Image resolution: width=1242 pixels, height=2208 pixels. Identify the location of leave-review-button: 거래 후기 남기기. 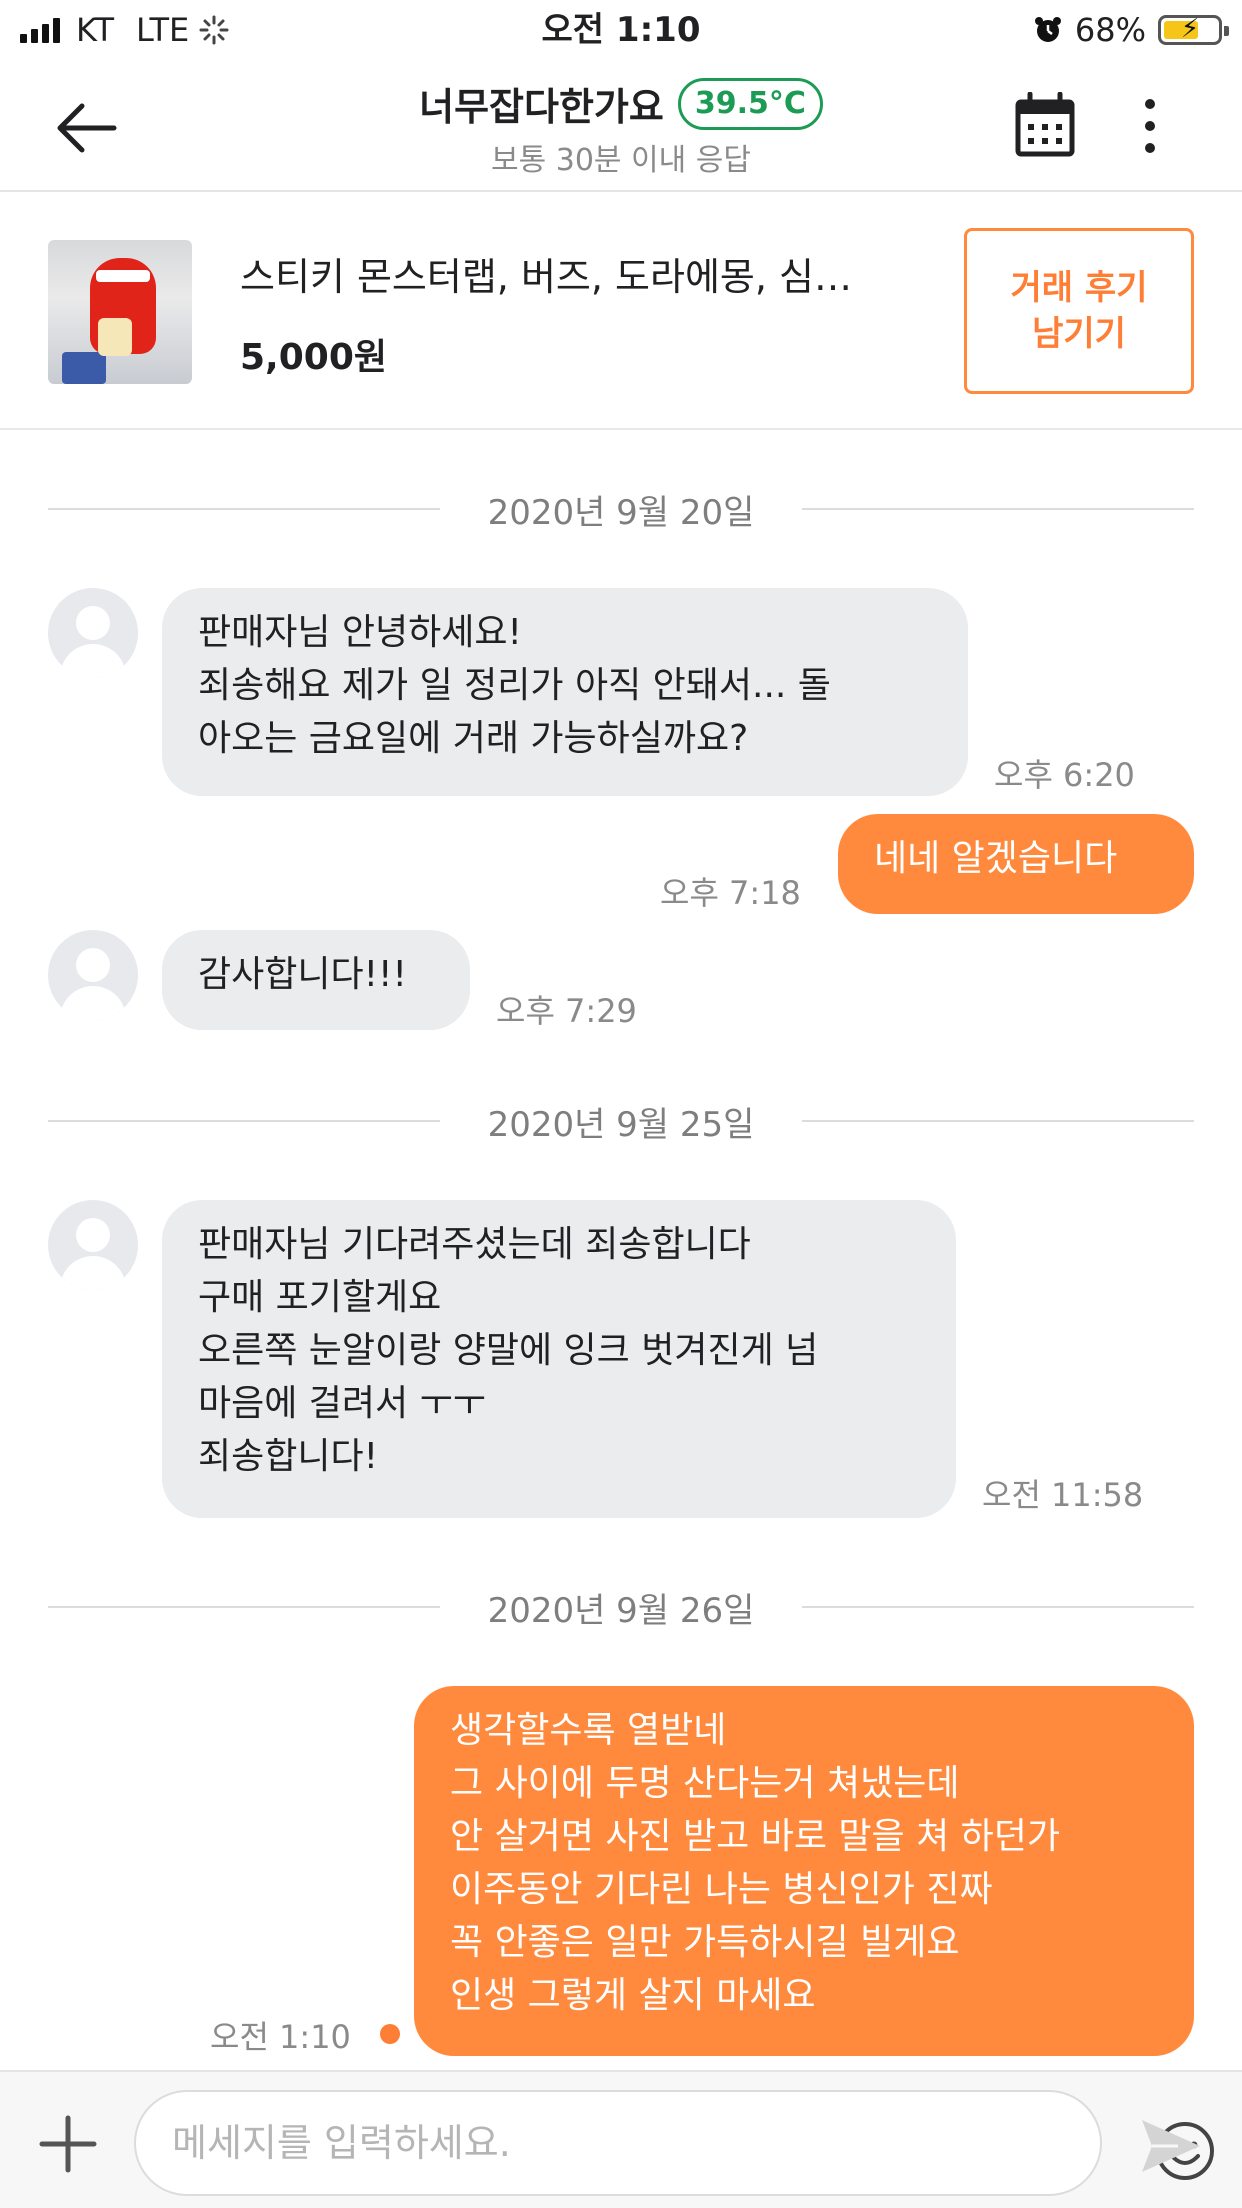
(1079, 311).